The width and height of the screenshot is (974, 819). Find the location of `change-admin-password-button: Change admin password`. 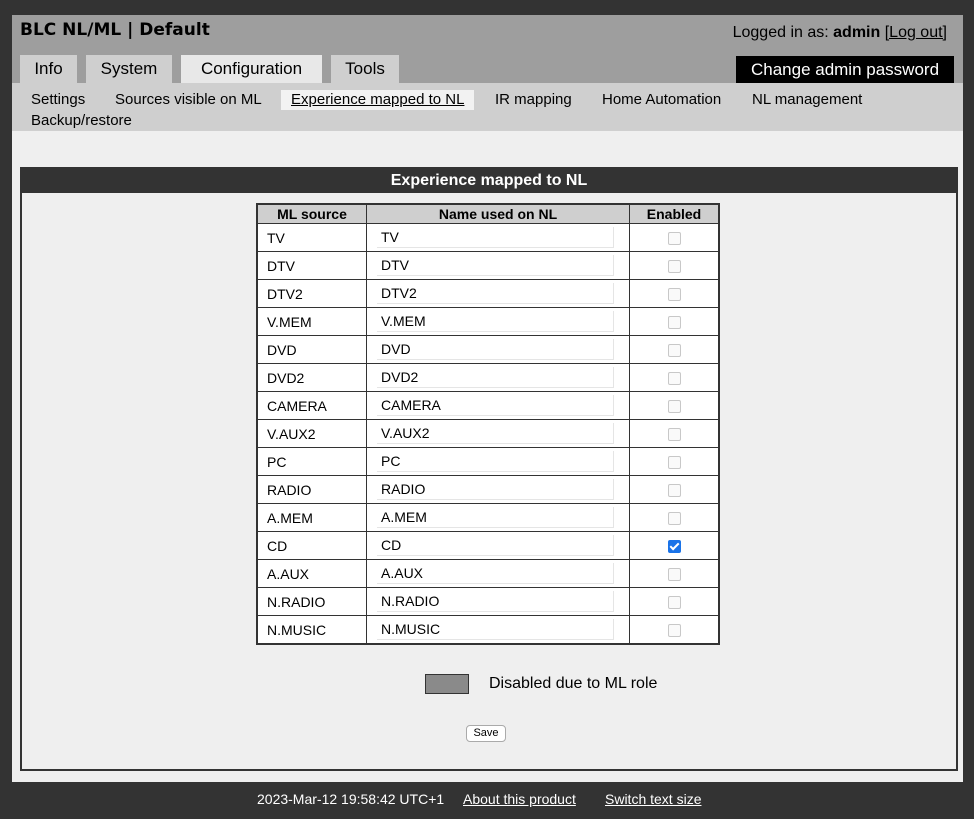

change-admin-password-button: Change admin password is located at coordinates (845, 69).